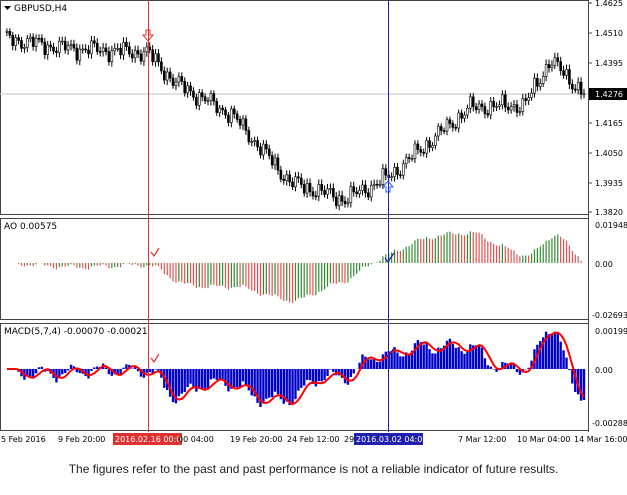  I want to click on current-price-text: 1.4276, so click(609, 94).